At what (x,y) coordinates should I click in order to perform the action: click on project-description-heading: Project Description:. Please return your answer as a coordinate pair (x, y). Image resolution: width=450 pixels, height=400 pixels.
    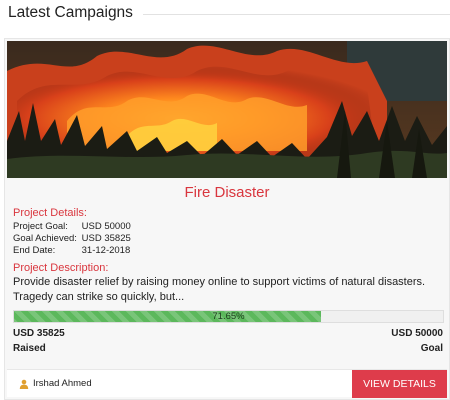
    Looking at the image, I should click on (61, 268).